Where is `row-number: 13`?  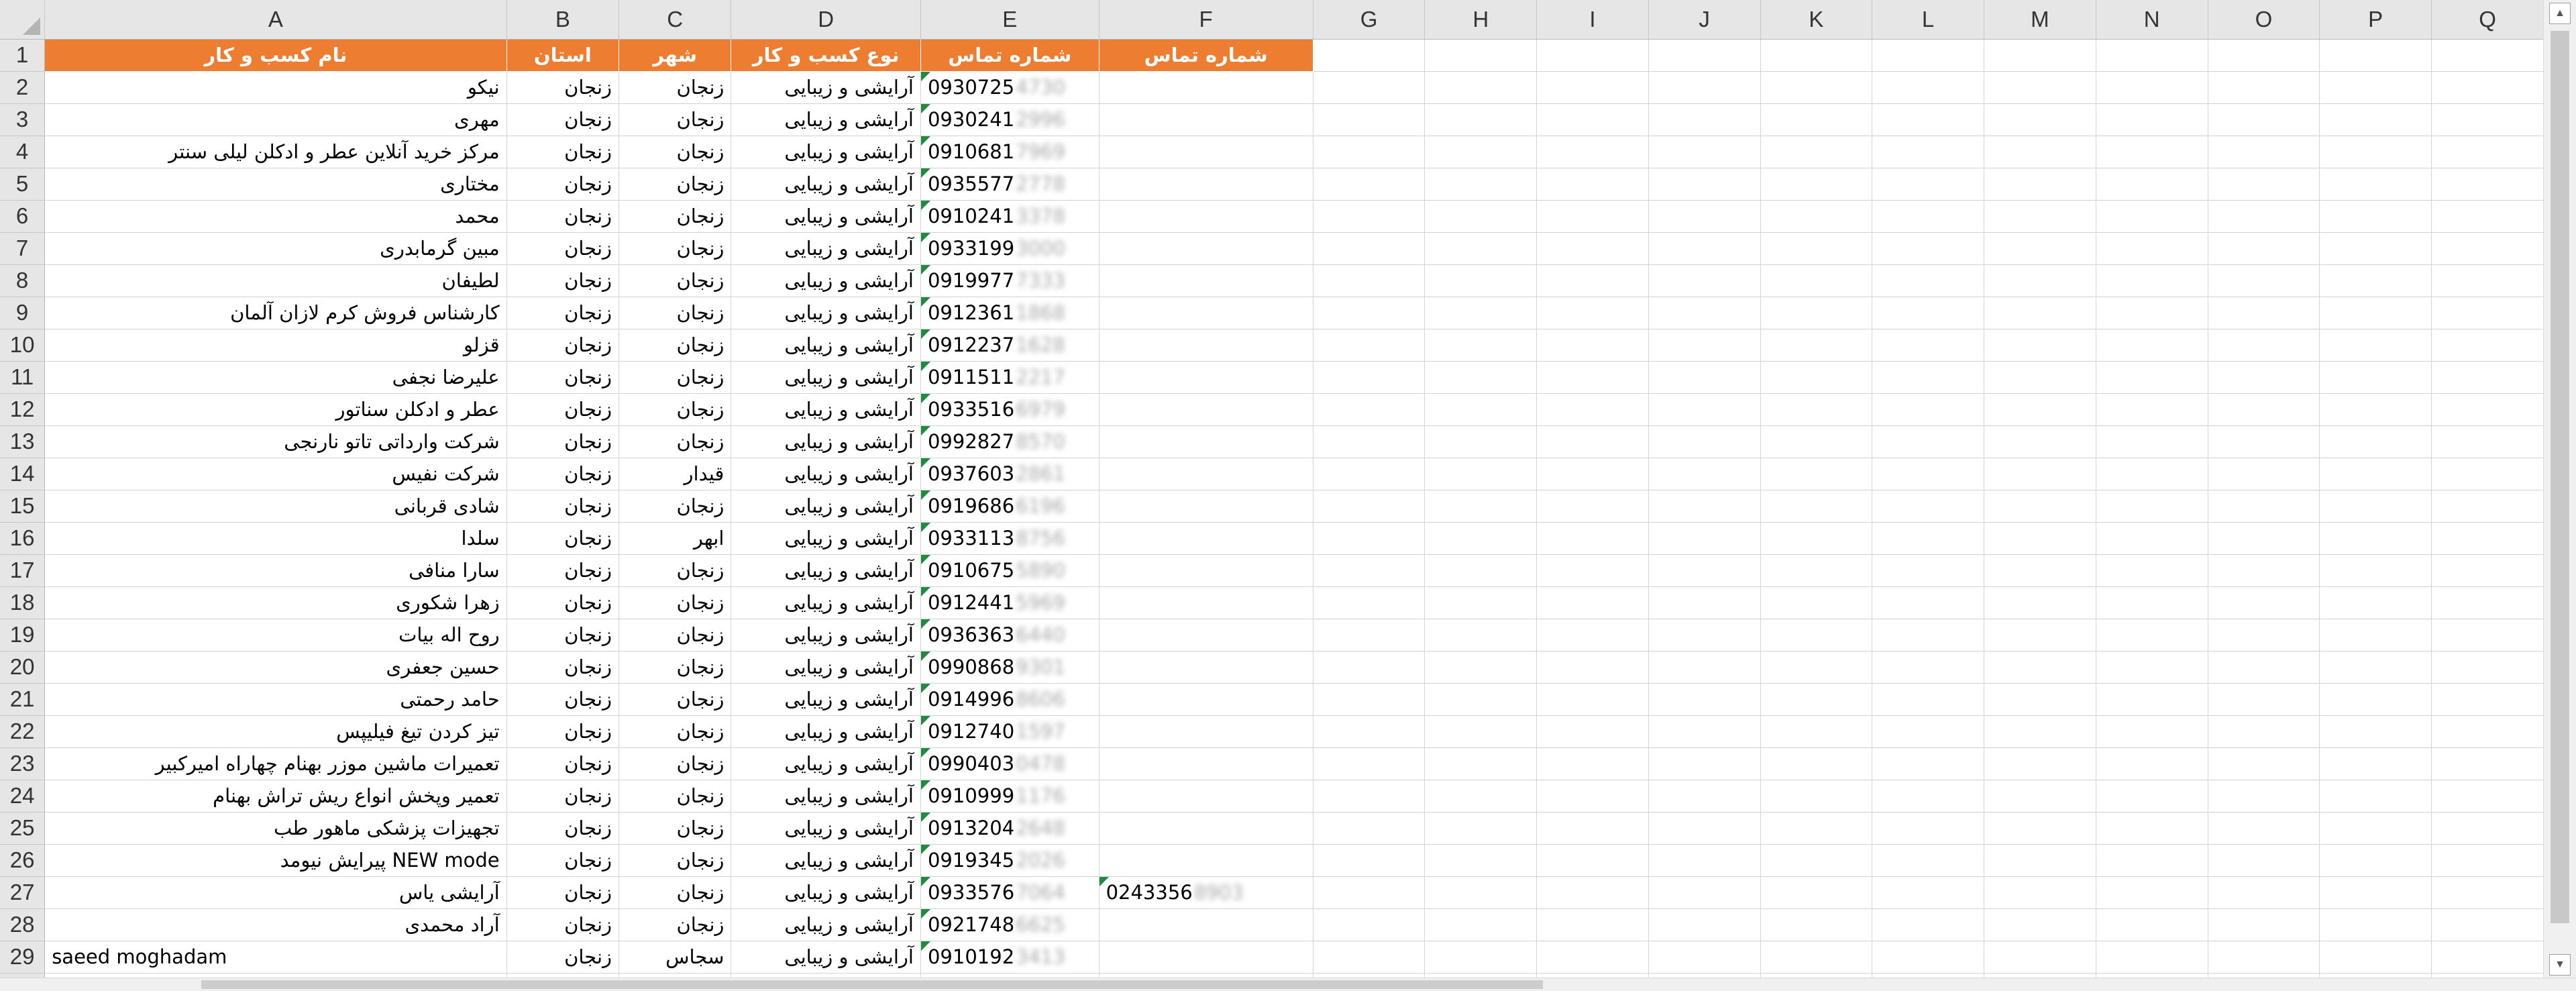 row-number: 13 is located at coordinates (23, 441).